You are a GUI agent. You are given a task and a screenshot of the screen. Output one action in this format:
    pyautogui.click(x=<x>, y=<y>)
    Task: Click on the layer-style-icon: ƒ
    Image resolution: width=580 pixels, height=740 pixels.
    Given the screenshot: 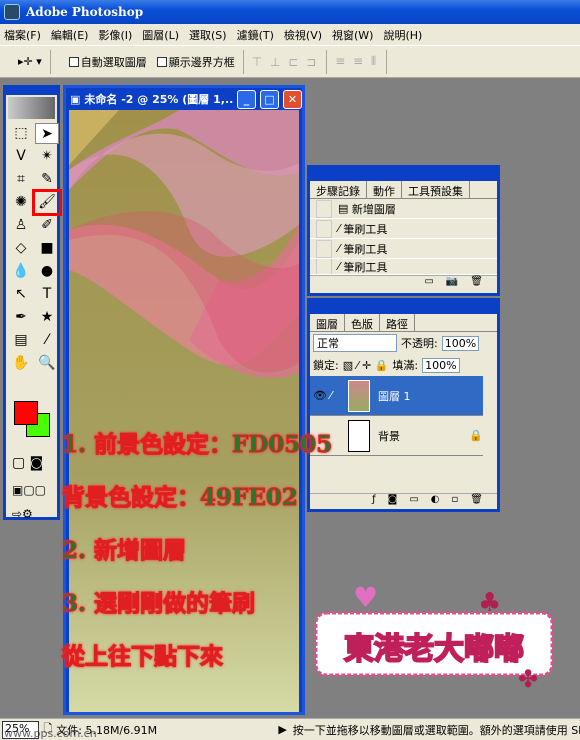 What is the action you would take?
    pyautogui.click(x=374, y=501)
    